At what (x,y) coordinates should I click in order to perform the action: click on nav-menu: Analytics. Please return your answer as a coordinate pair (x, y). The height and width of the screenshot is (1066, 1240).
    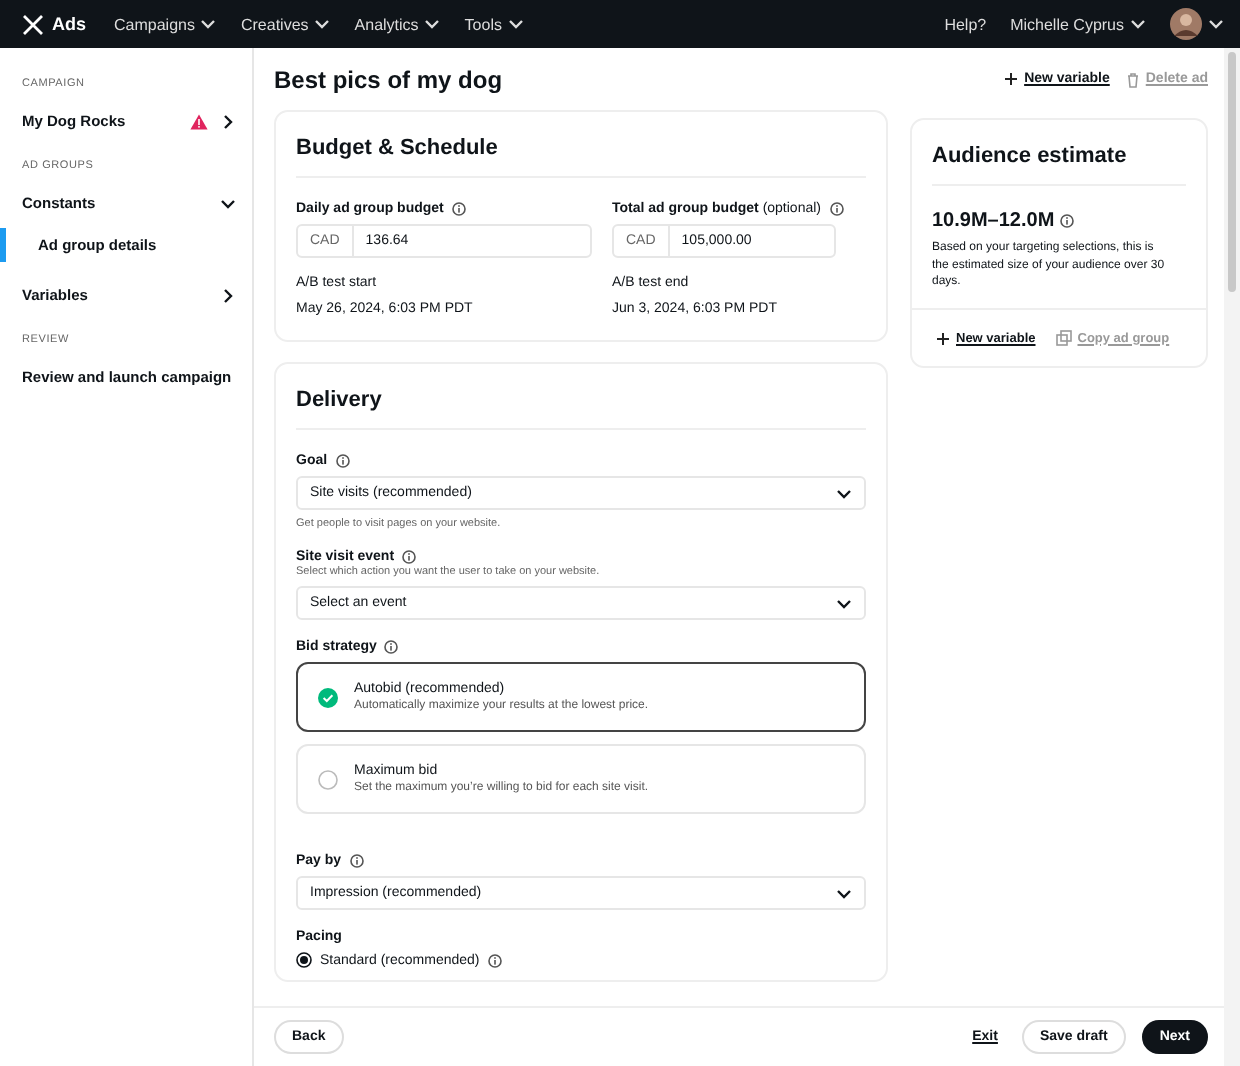
    Looking at the image, I should click on (397, 24).